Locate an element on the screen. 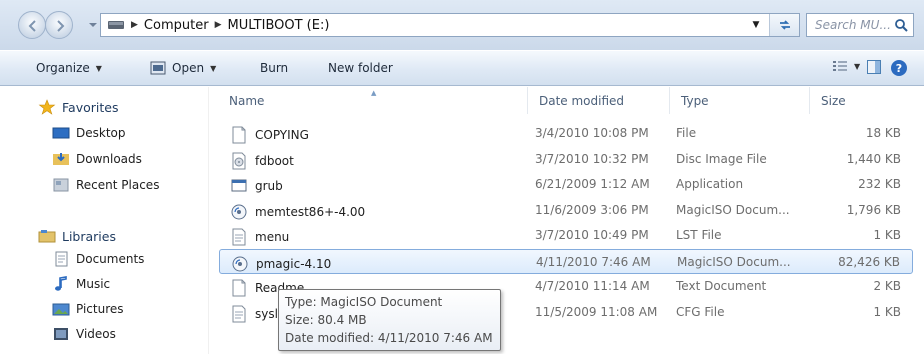 This screenshot has width=924, height=354. help-button: ? is located at coordinates (899, 68).